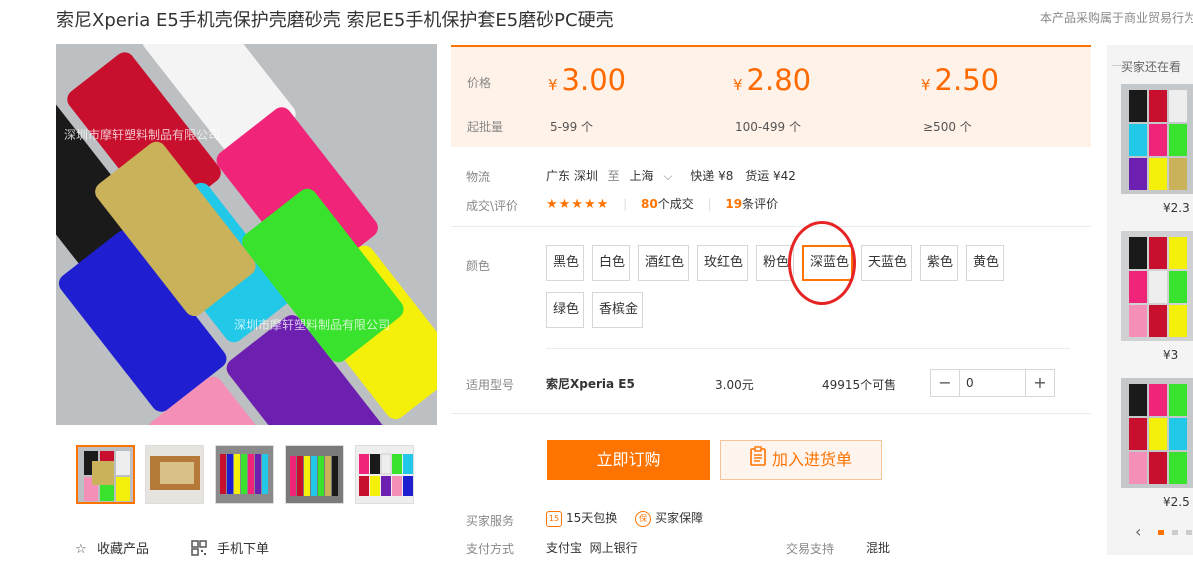 The height and width of the screenshot is (583, 1193). I want to click on increase-button: +, so click(1039, 383).